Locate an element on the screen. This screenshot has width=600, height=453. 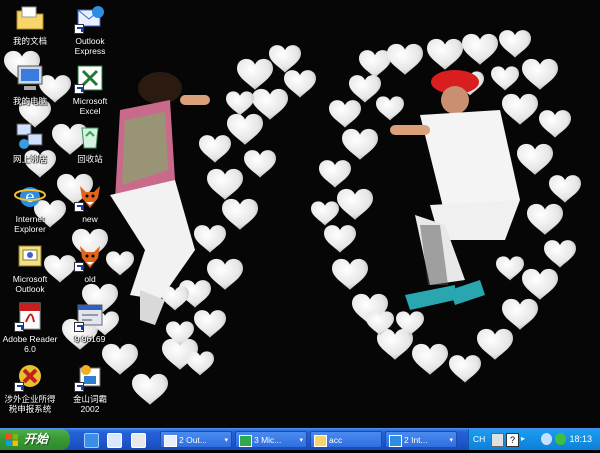
desktop-icon-my-computer: 我的电脑 is located at coordinates (31, 84).